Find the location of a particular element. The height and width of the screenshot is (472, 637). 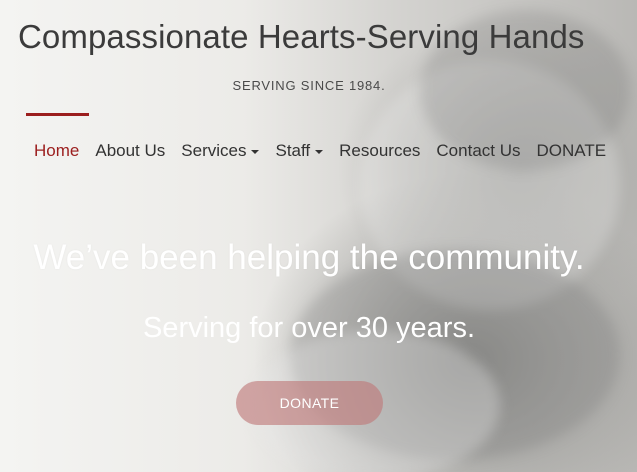

nav-item-label: Resources is located at coordinates (380, 150).